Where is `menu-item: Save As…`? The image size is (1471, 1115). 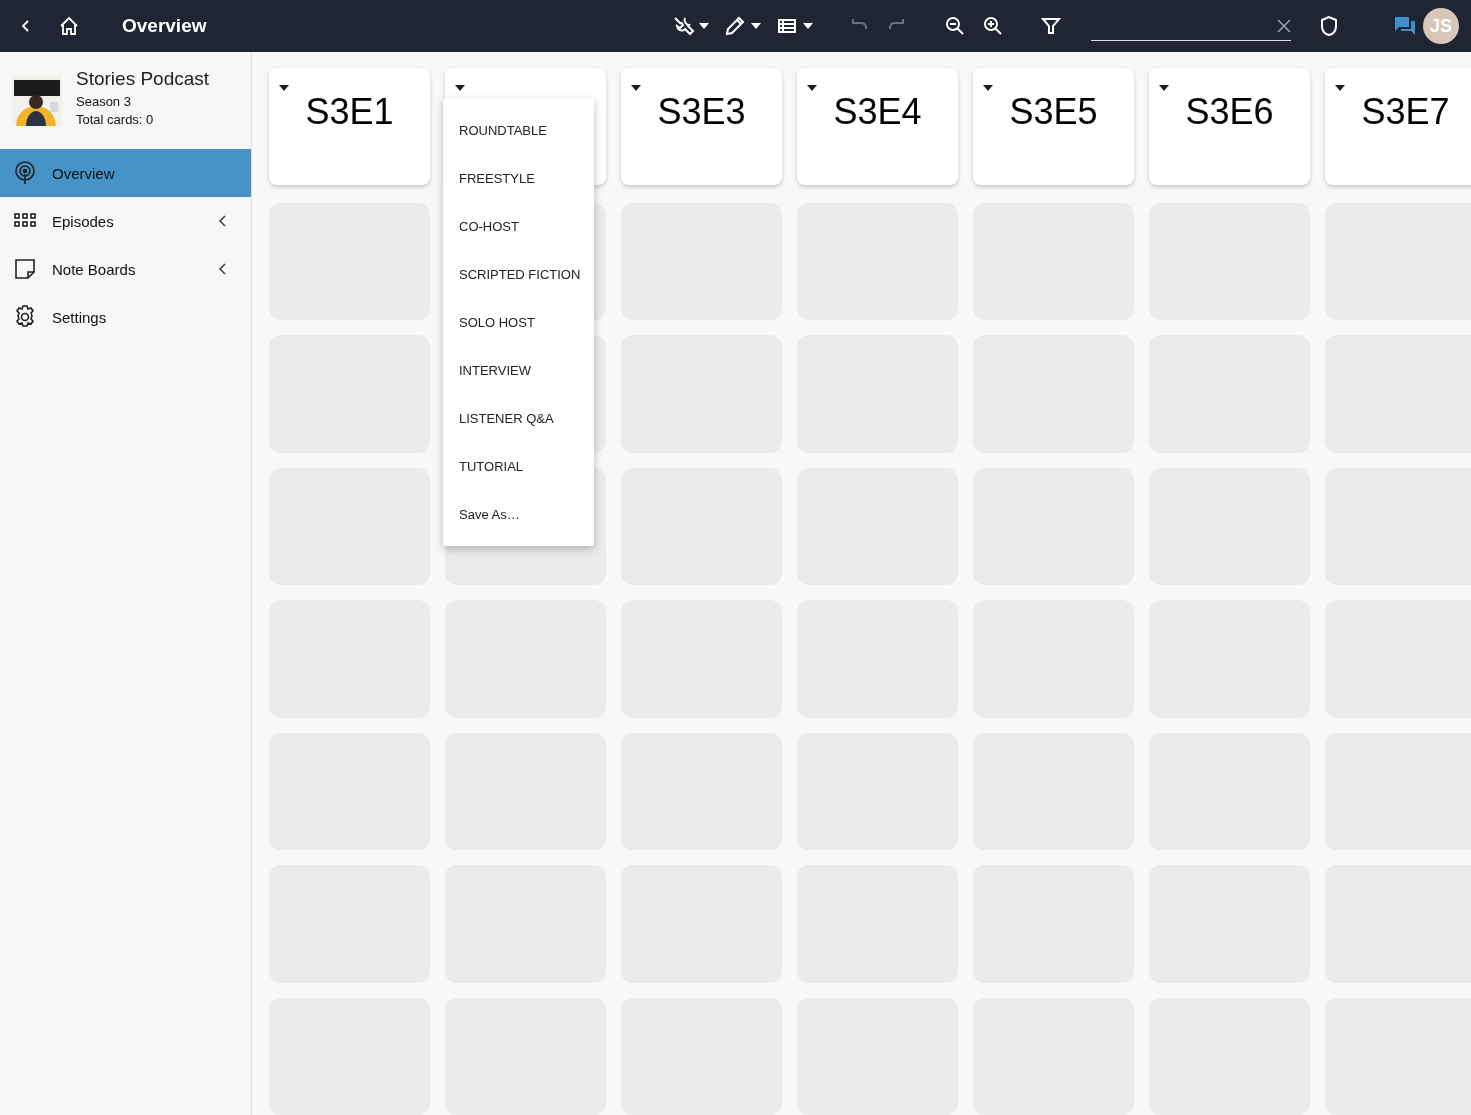 menu-item: Save As… is located at coordinates (518, 514).